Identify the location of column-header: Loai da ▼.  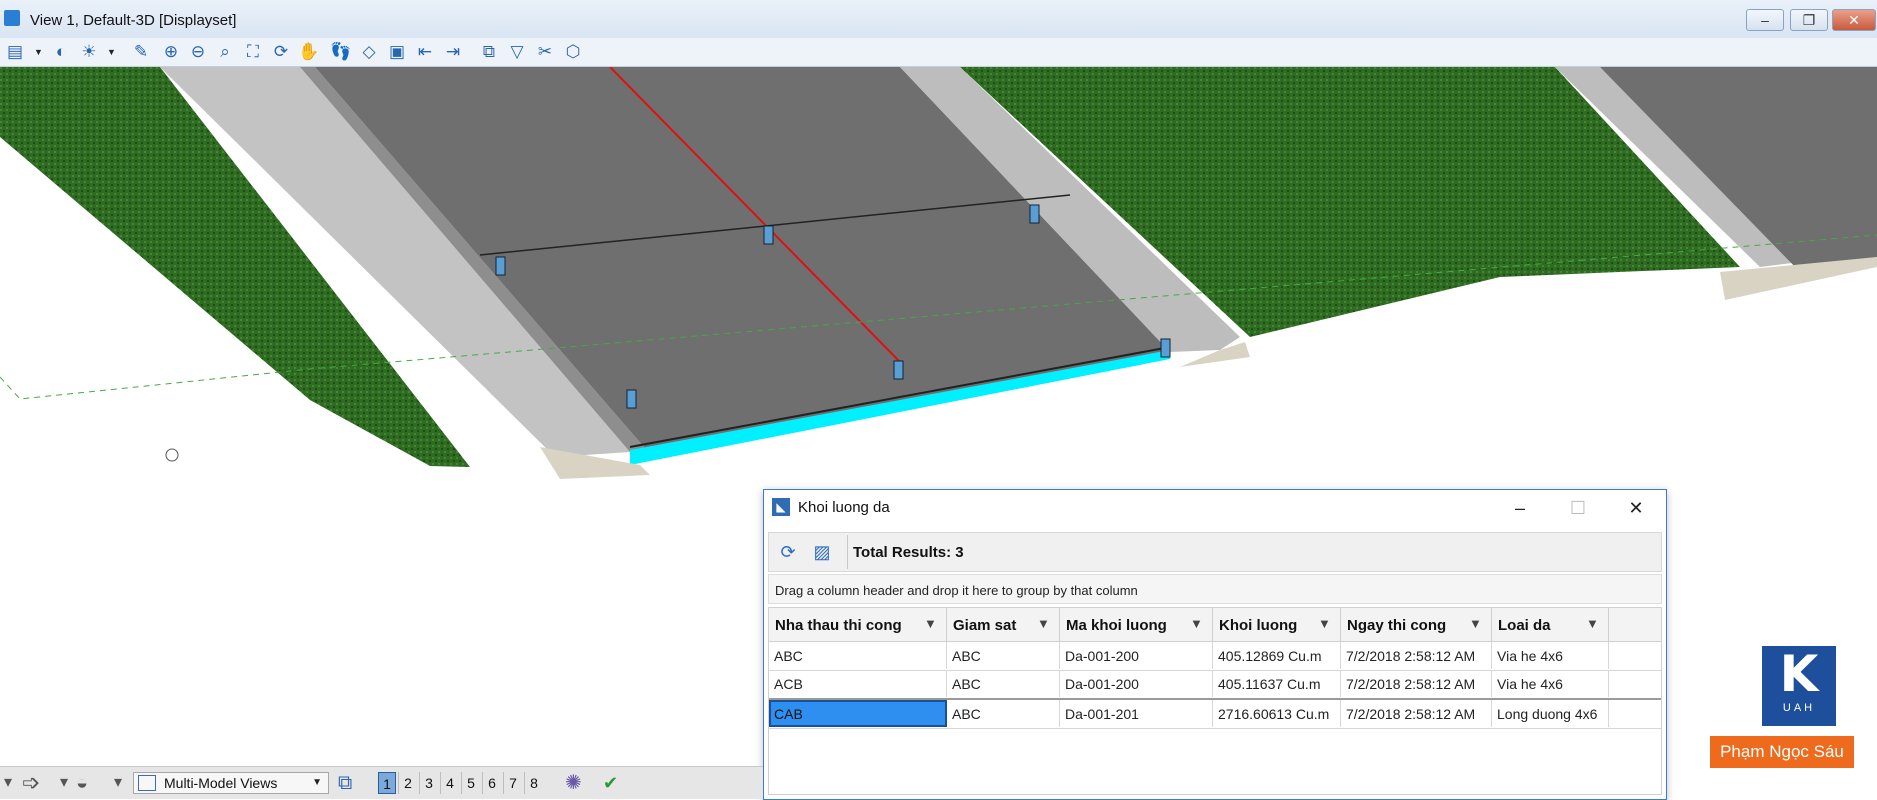
(1550, 624).